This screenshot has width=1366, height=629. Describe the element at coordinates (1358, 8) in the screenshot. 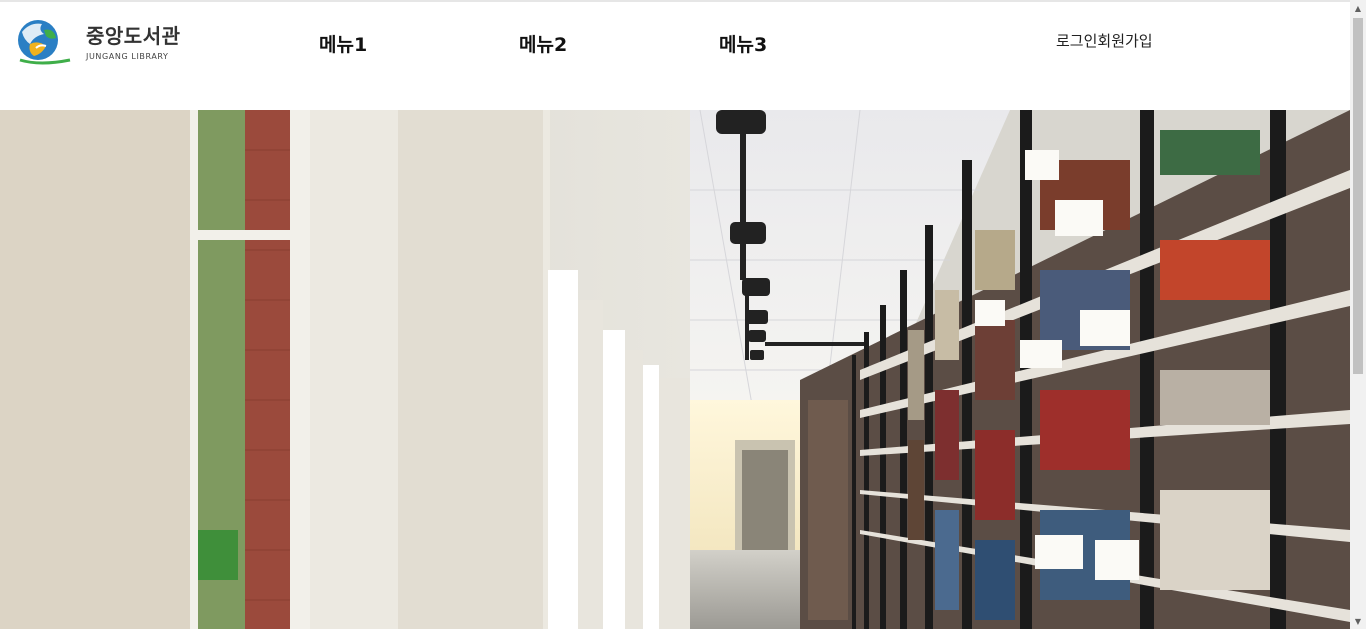

I see `scroll-up-arrow-icon: ▲` at that location.